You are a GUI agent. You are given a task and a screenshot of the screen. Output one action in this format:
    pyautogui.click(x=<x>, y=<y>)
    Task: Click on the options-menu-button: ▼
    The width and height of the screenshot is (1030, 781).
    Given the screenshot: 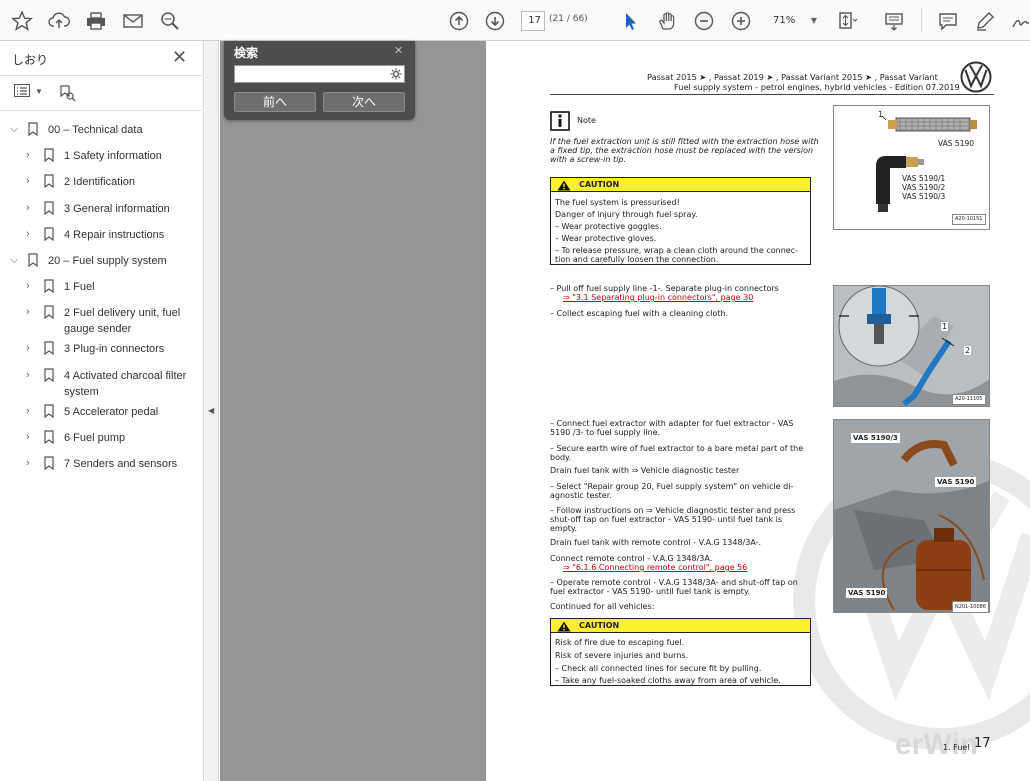 What is the action you would take?
    pyautogui.click(x=28, y=91)
    